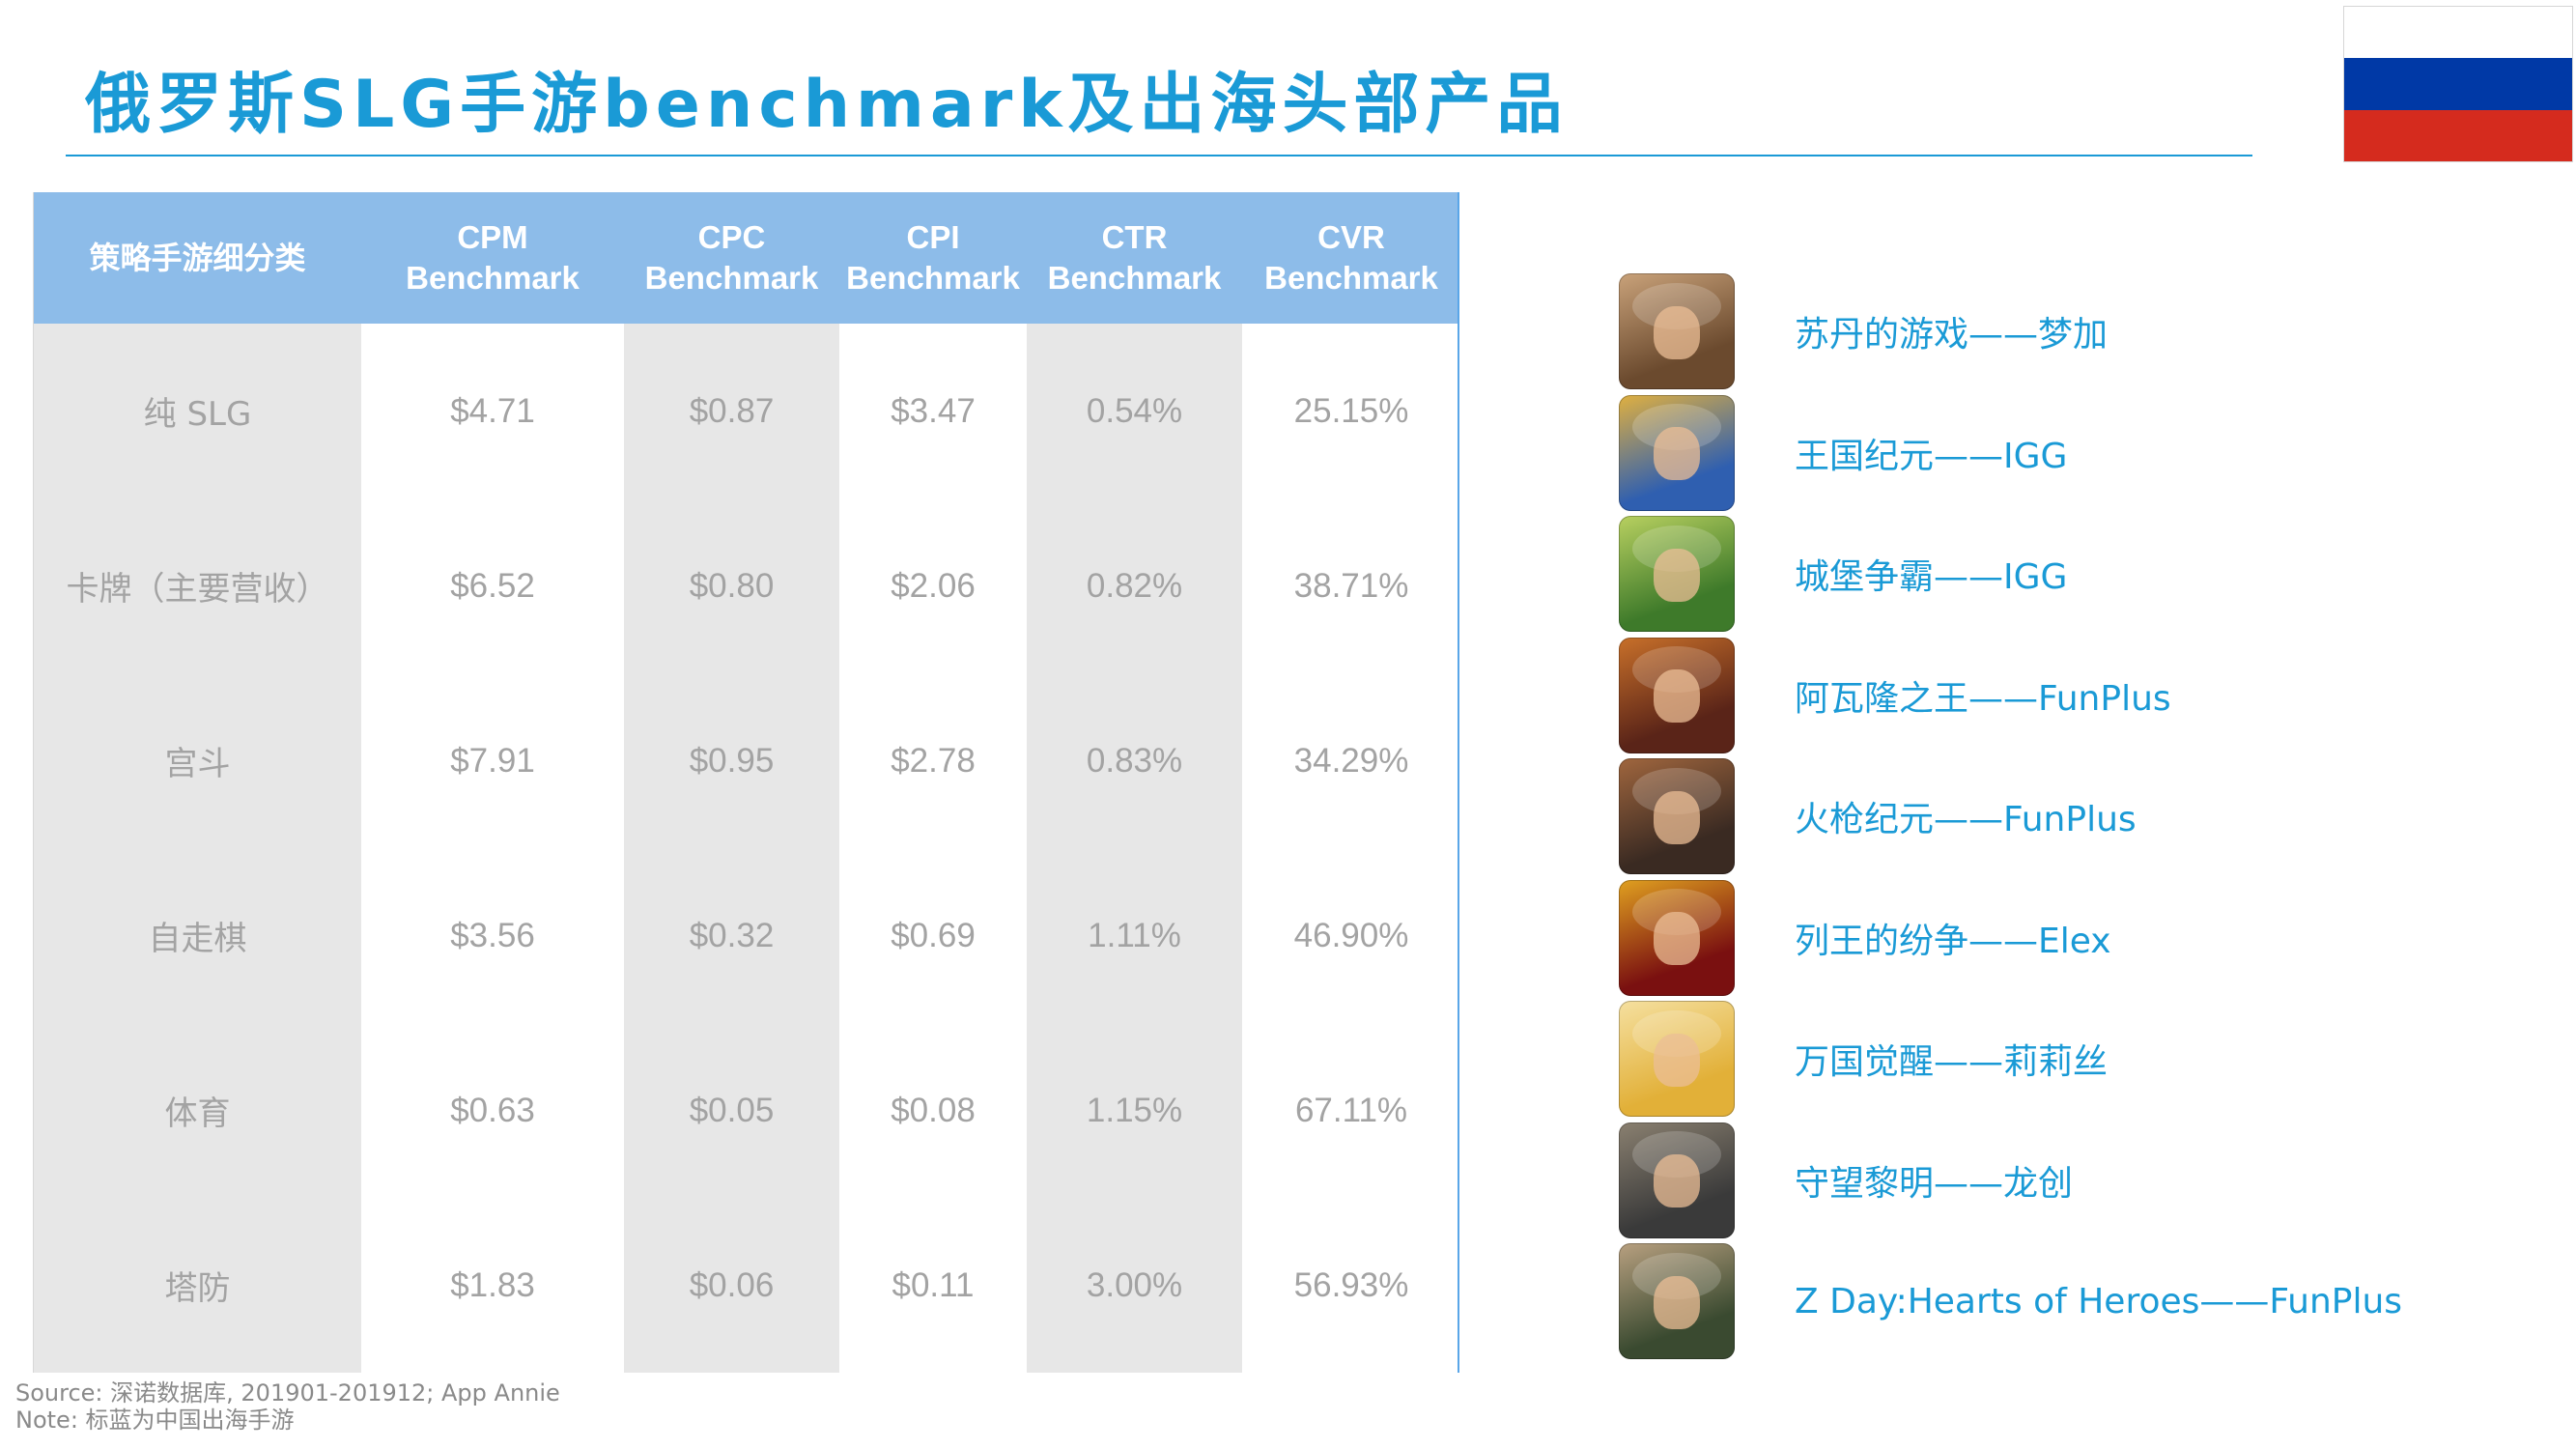 The image size is (2576, 1449). What do you see at coordinates (732, 760) in the screenshot?
I see `table-cell: $0.95` at bounding box center [732, 760].